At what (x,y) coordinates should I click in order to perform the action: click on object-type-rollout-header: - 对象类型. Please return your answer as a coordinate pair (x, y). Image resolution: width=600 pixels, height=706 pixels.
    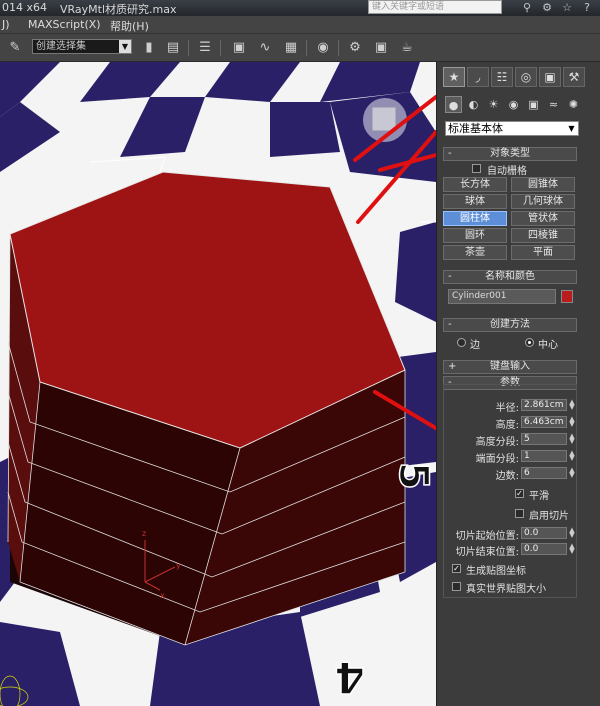
    Looking at the image, I should click on (510, 154).